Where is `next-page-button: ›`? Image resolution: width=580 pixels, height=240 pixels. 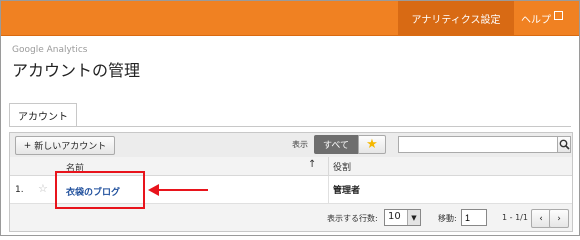
next-page-button: › is located at coordinates (559, 218).